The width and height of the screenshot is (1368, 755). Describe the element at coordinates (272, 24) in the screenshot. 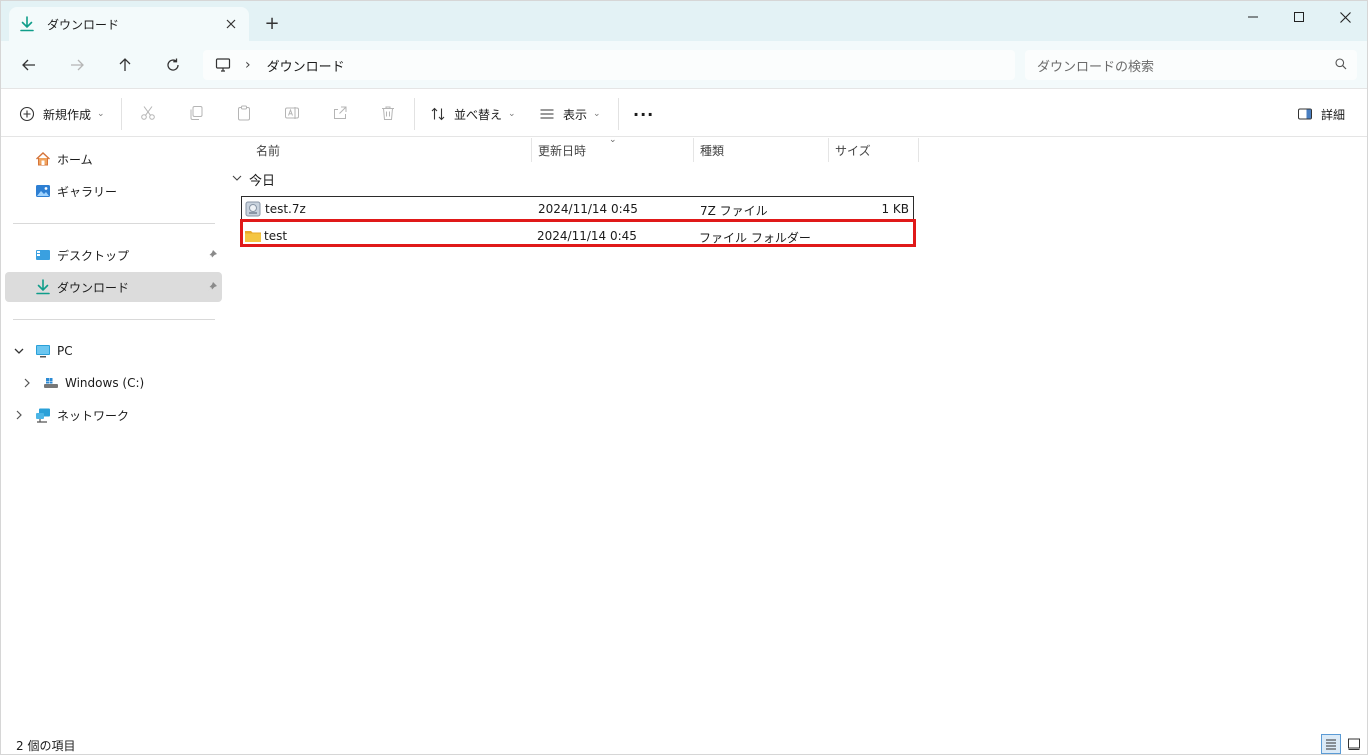

I see `new-tab-button: +` at that location.